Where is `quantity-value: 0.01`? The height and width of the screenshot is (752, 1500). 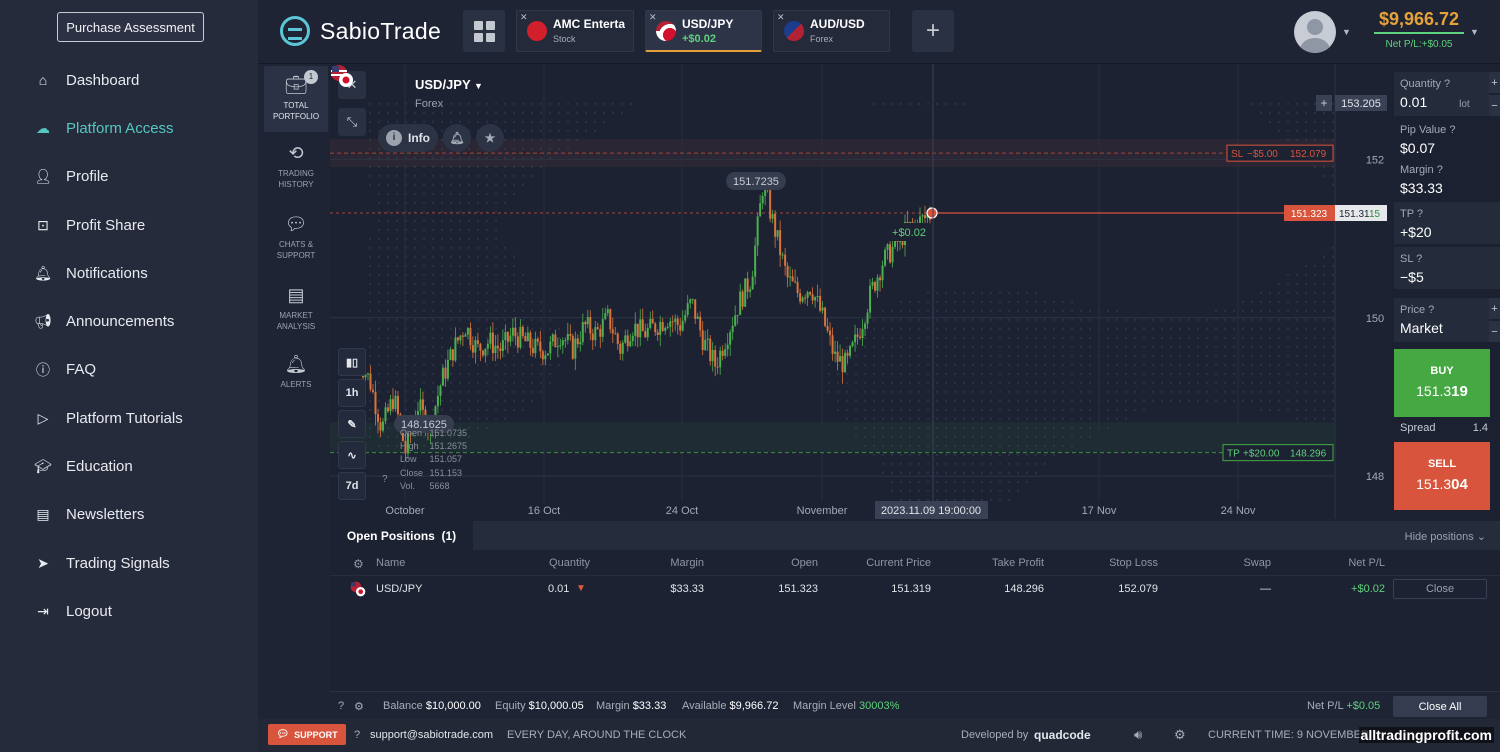 quantity-value: 0.01 is located at coordinates (1413, 102).